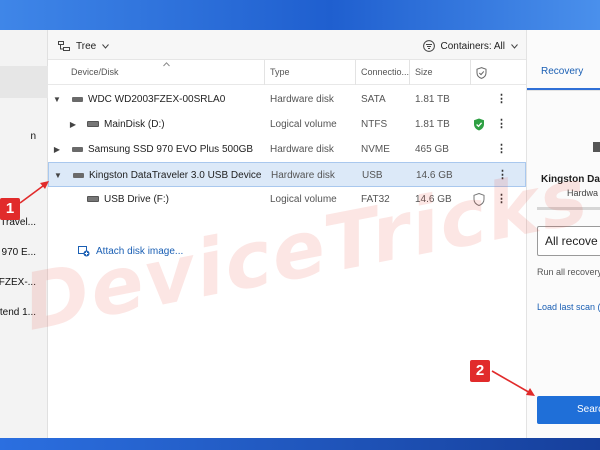 This screenshot has width=600, height=450. What do you see at coordinates (513, 383) in the screenshot?
I see `arrow-2-icon` at bounding box center [513, 383].